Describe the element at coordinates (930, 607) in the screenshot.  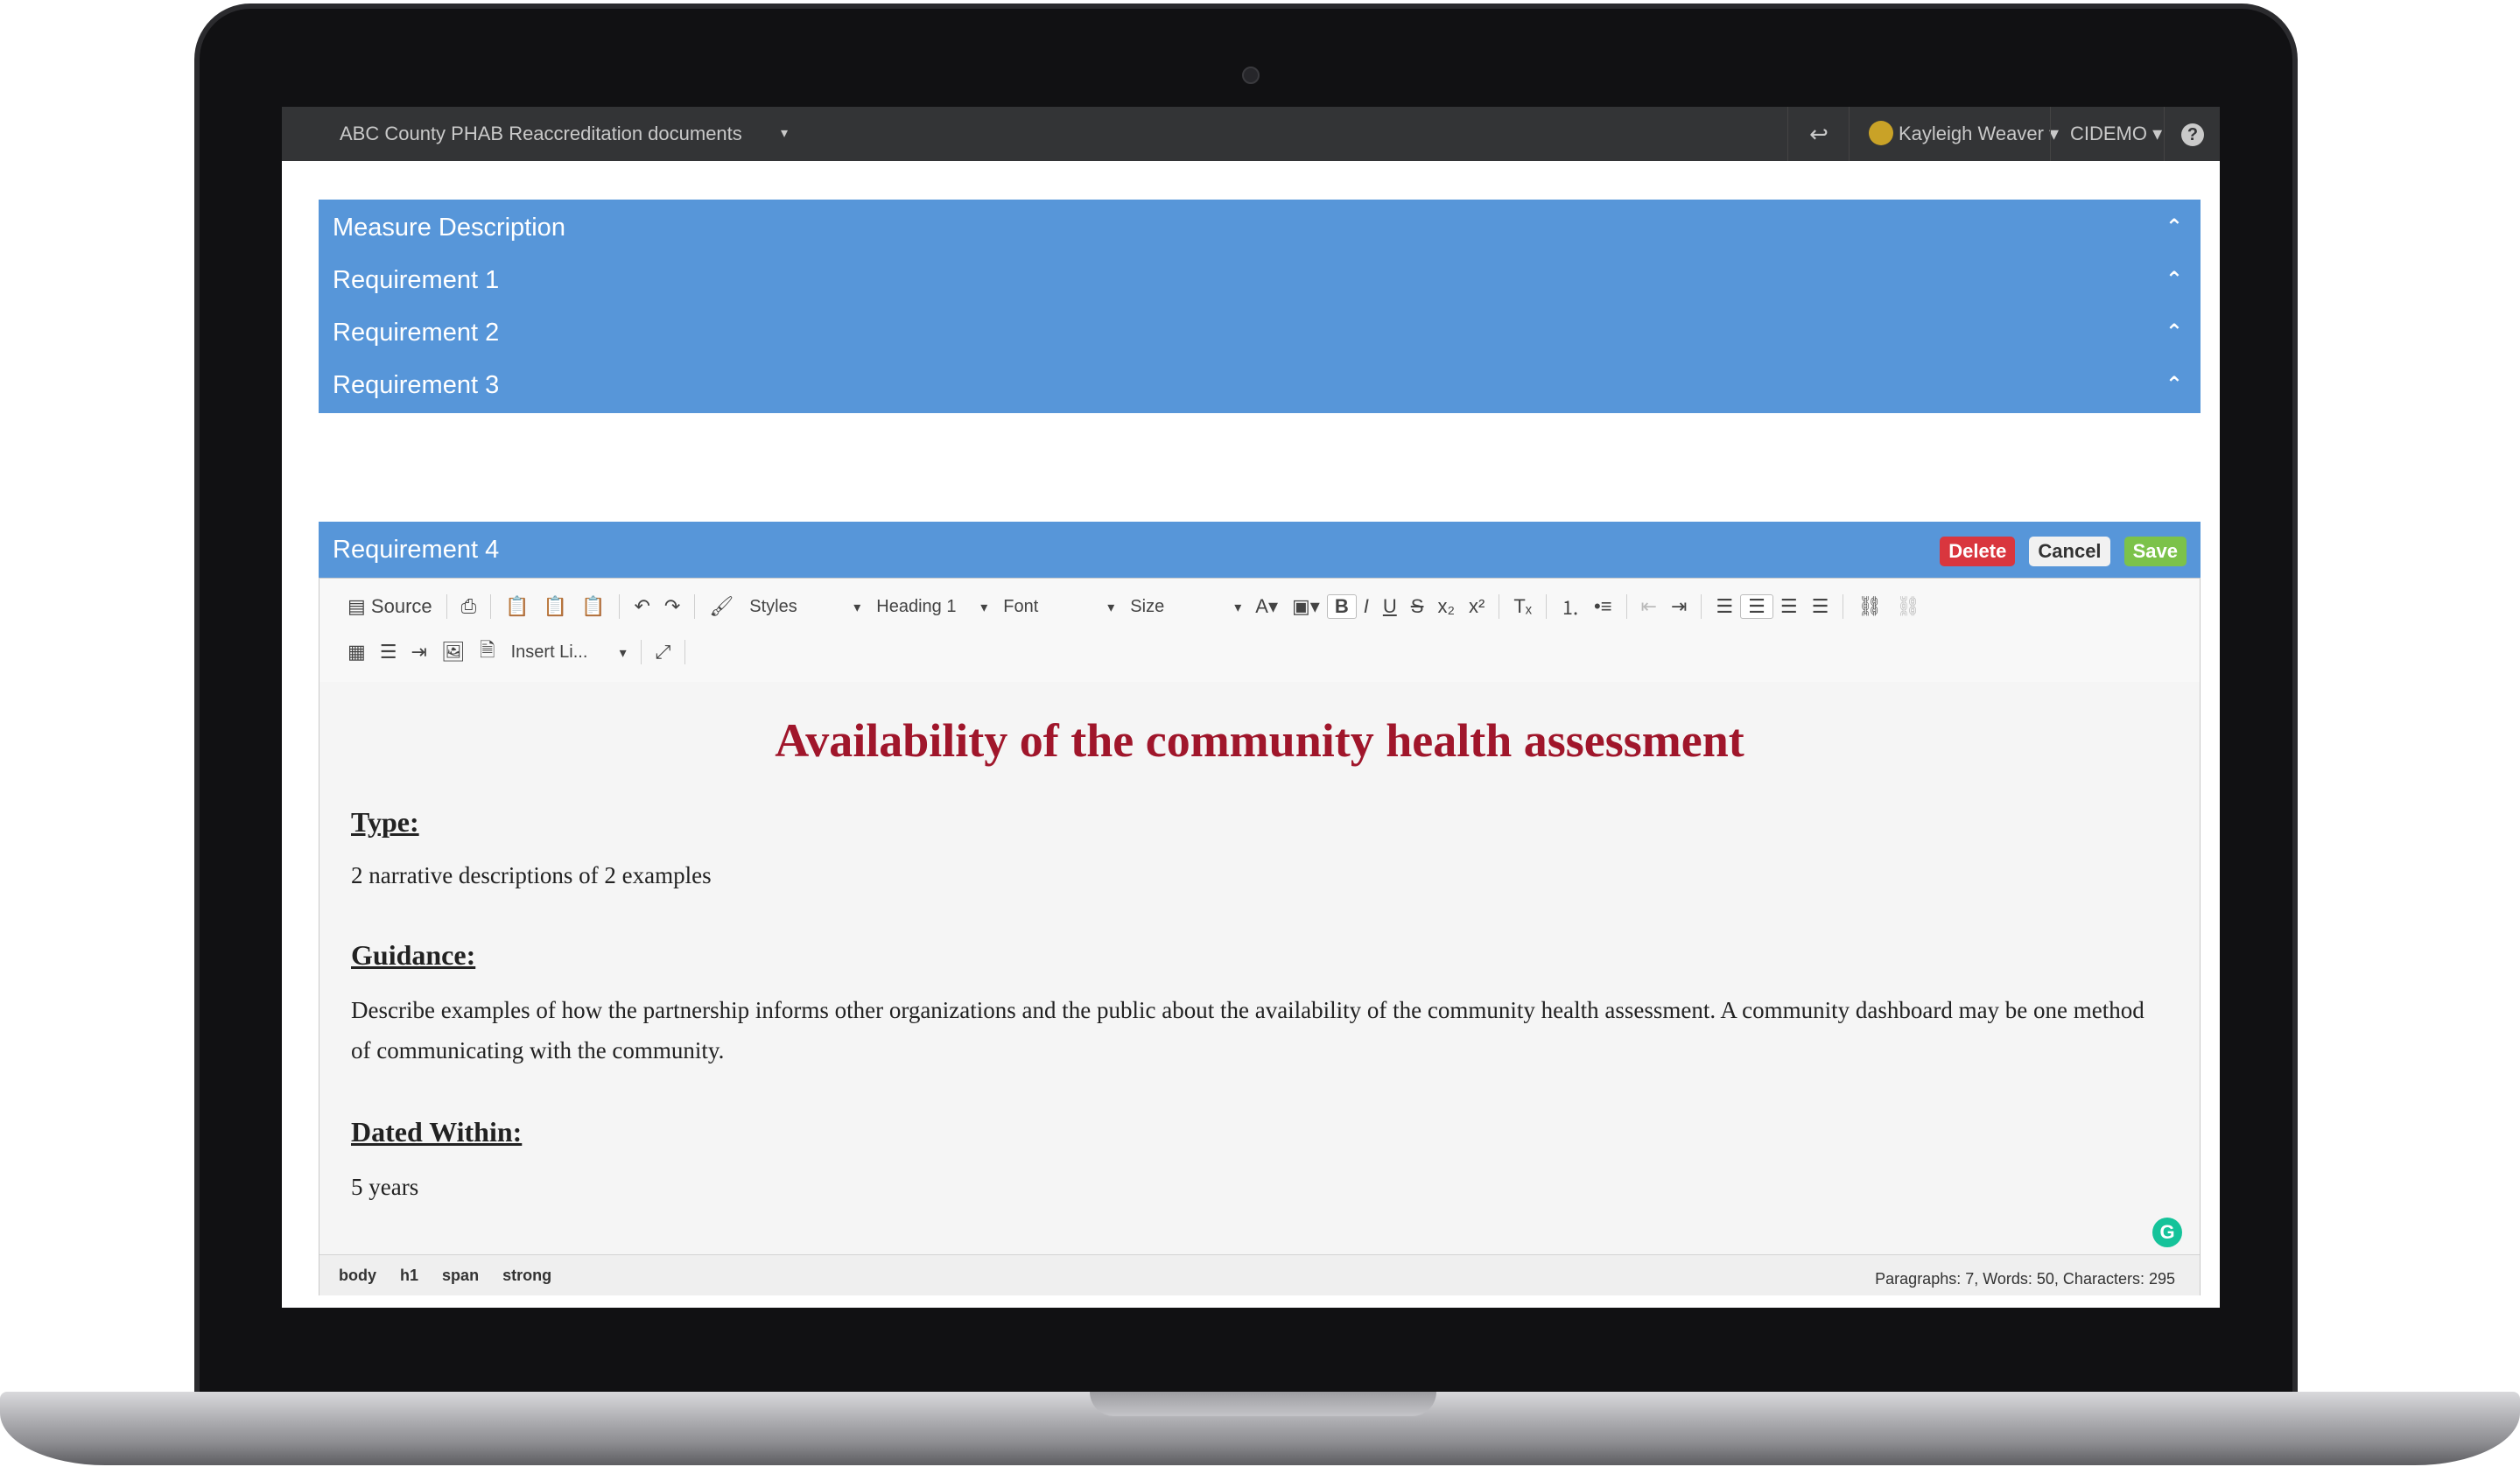
I see `format-combo: Heading 1` at that location.